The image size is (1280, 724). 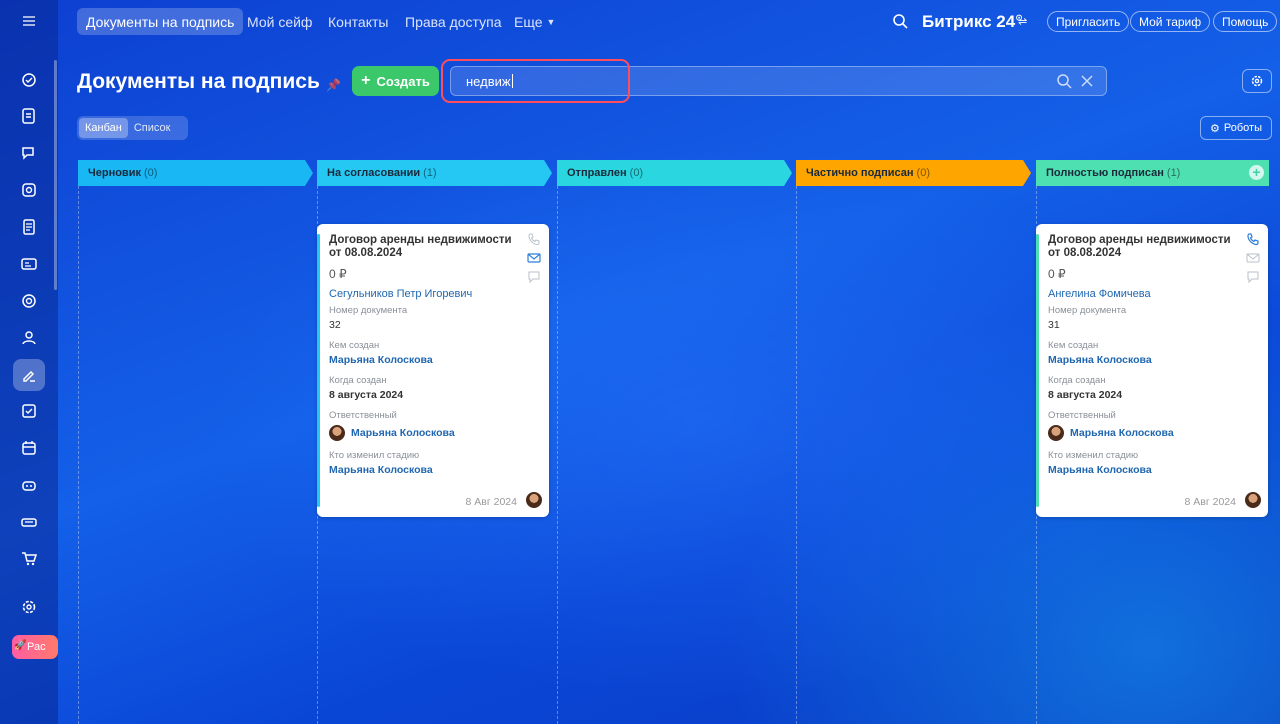 What do you see at coordinates (597, 173) in the screenshot?
I see `column-title: Отправлен` at bounding box center [597, 173].